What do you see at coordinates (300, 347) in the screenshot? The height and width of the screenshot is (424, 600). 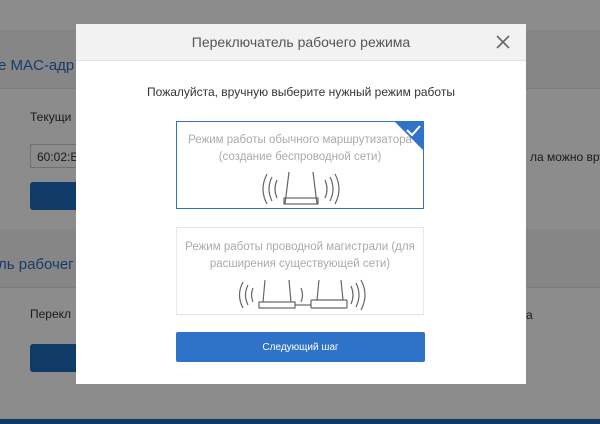 I see `next-step-button: Следующий шаг` at bounding box center [300, 347].